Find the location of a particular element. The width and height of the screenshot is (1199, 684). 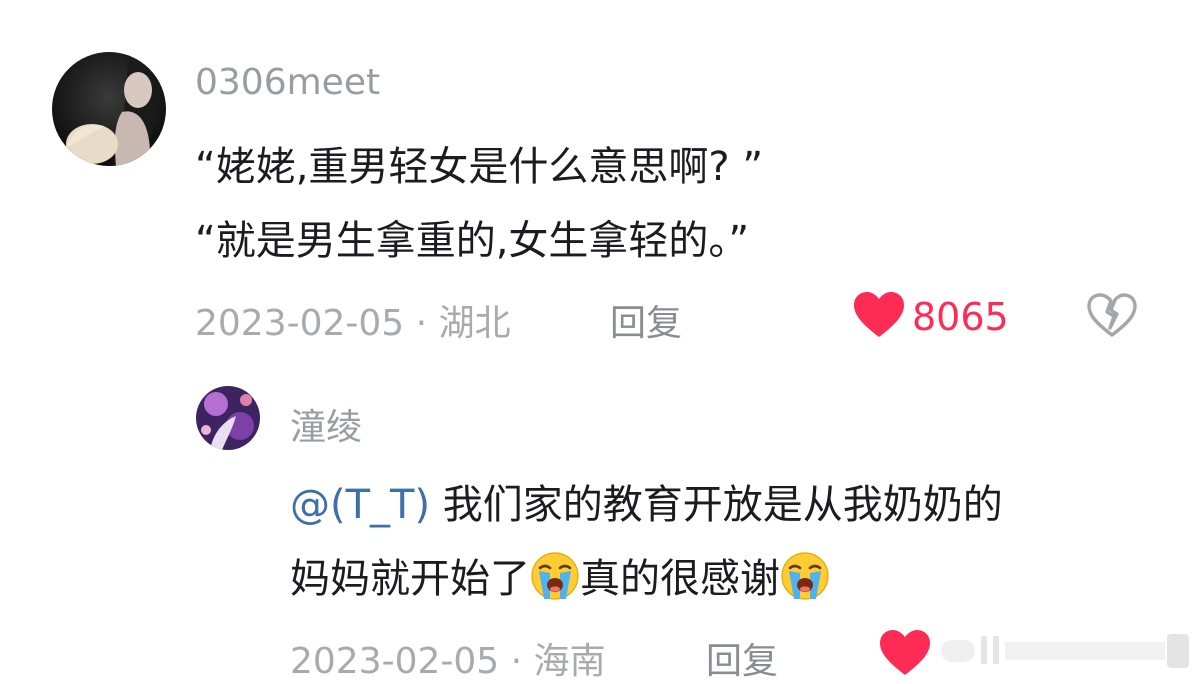

watermark is located at coordinates (1066, 650).